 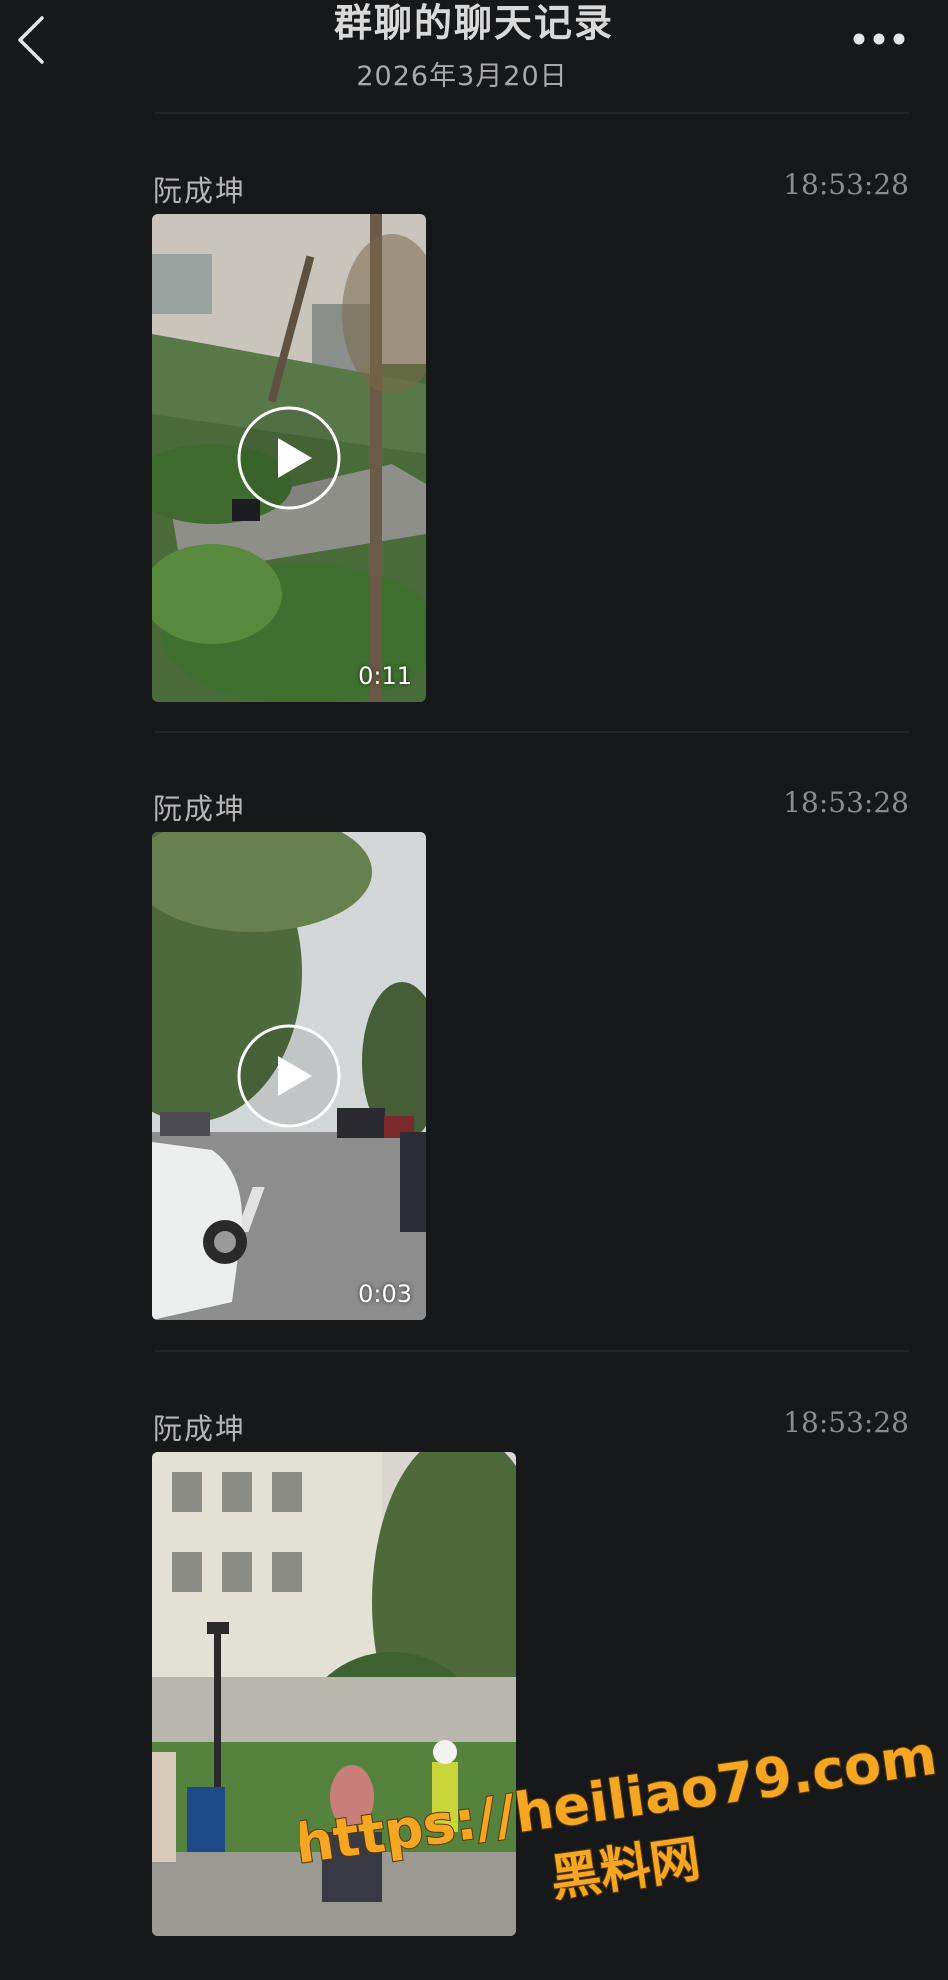 I want to click on video-frame, so click(x=334, y=1694).